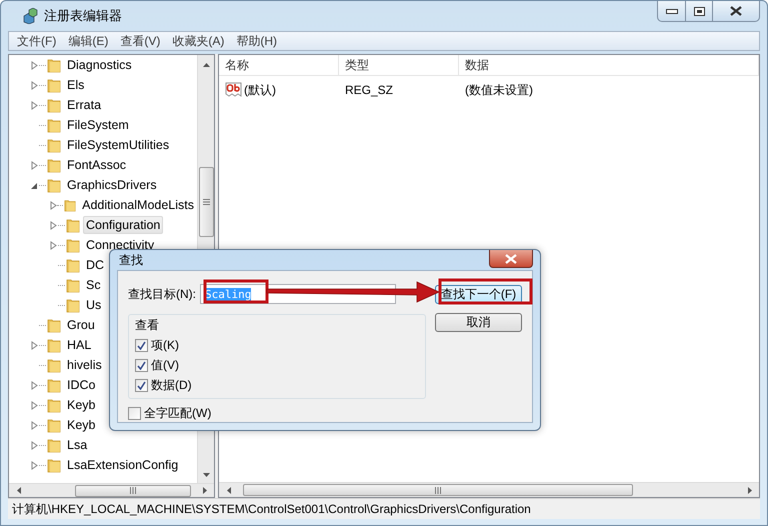  What do you see at coordinates (131, 260) in the screenshot?
I see `dialog-title: 查找` at bounding box center [131, 260].